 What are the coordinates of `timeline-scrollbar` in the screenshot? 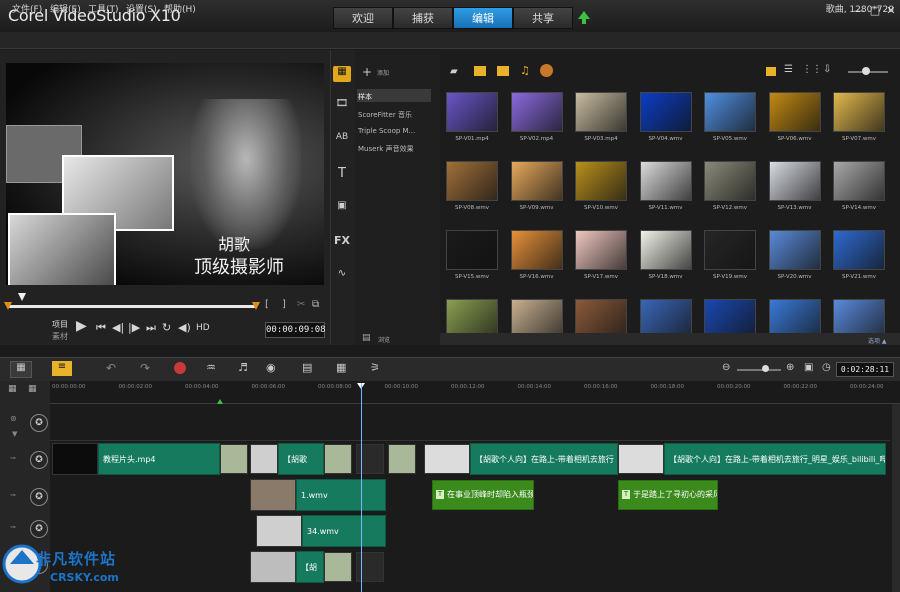 It's located at (896, 498).